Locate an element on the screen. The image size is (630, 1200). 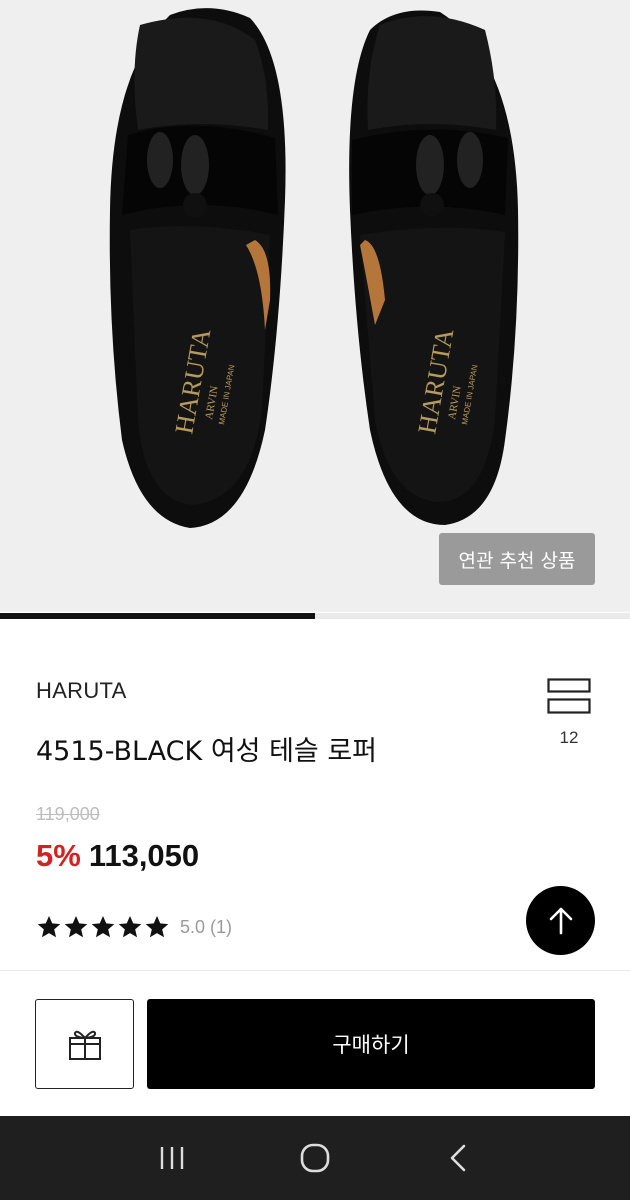
arrow-up-icon is located at coordinates (560, 920).